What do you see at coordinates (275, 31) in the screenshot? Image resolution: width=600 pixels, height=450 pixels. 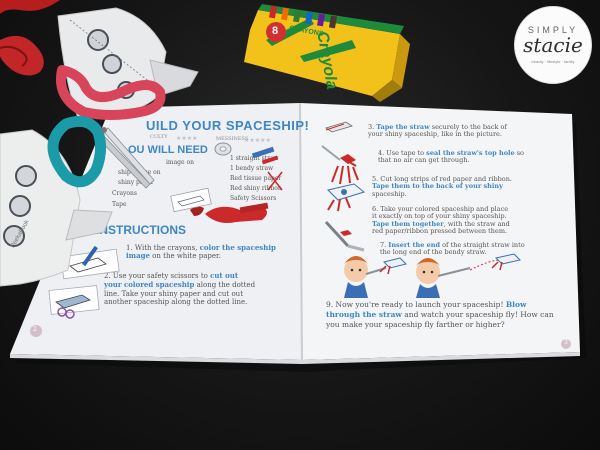 I see `crayon-count: 8` at bounding box center [275, 31].